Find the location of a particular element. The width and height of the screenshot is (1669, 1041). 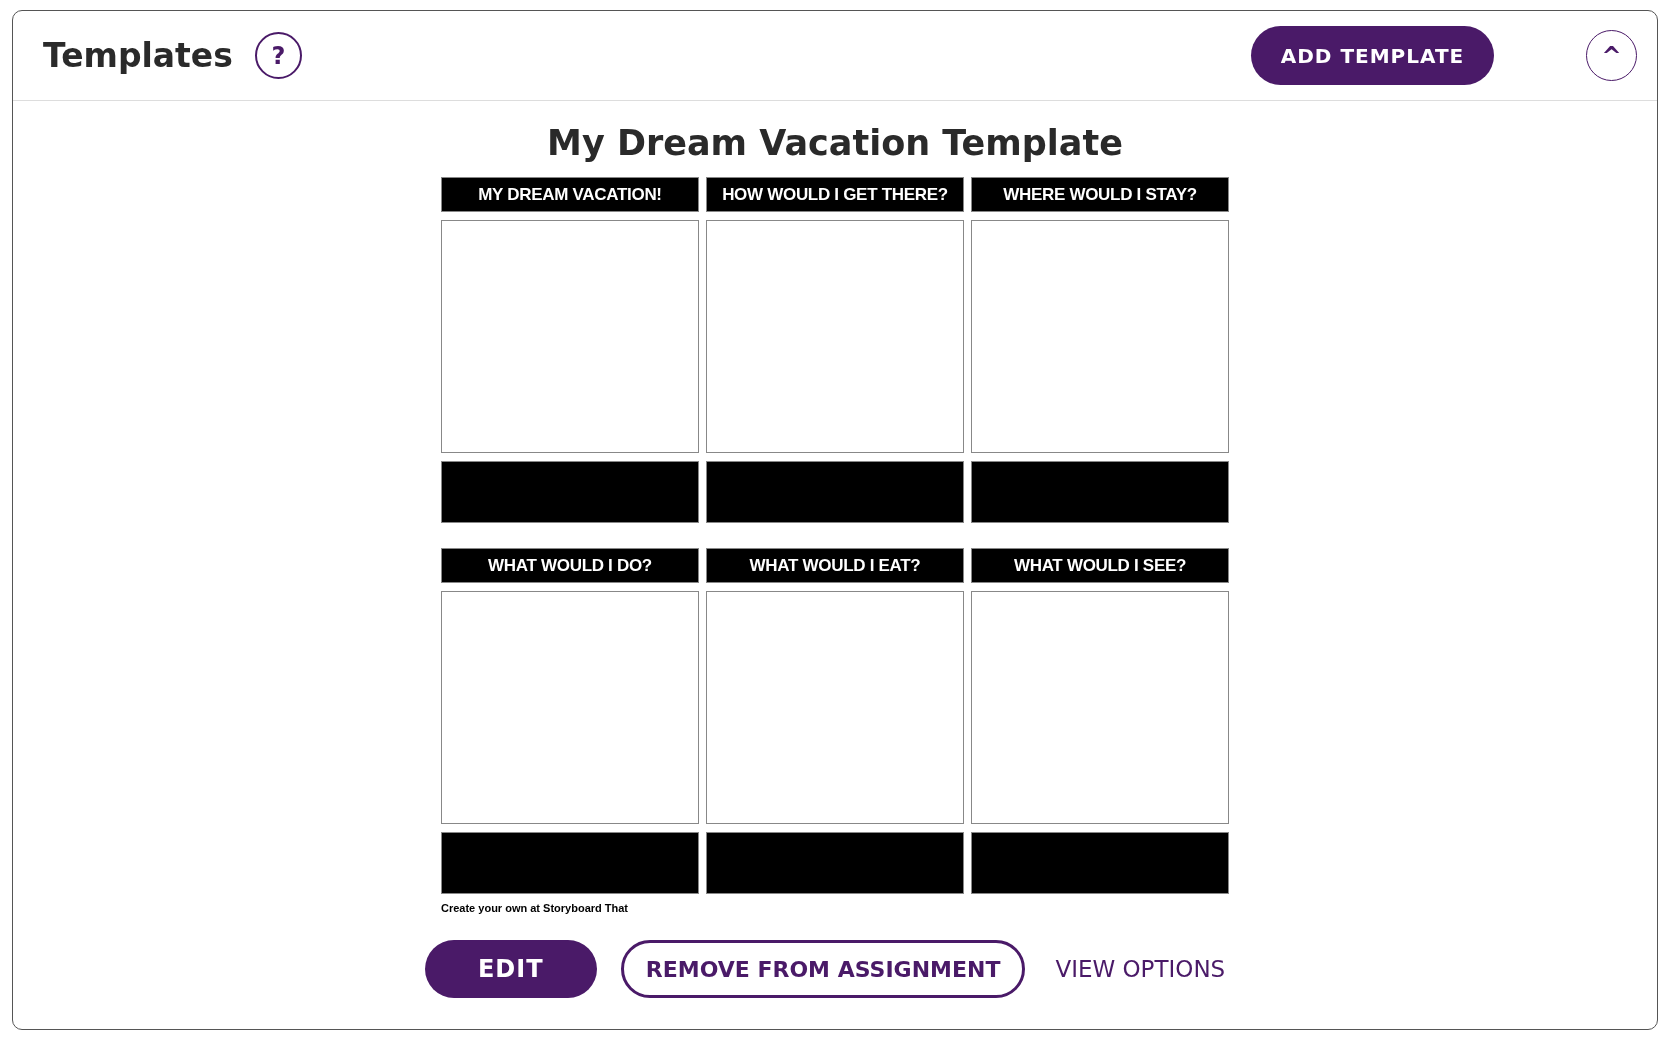

panel-heading: WHAT WOULD I SEE? is located at coordinates (1100, 565).